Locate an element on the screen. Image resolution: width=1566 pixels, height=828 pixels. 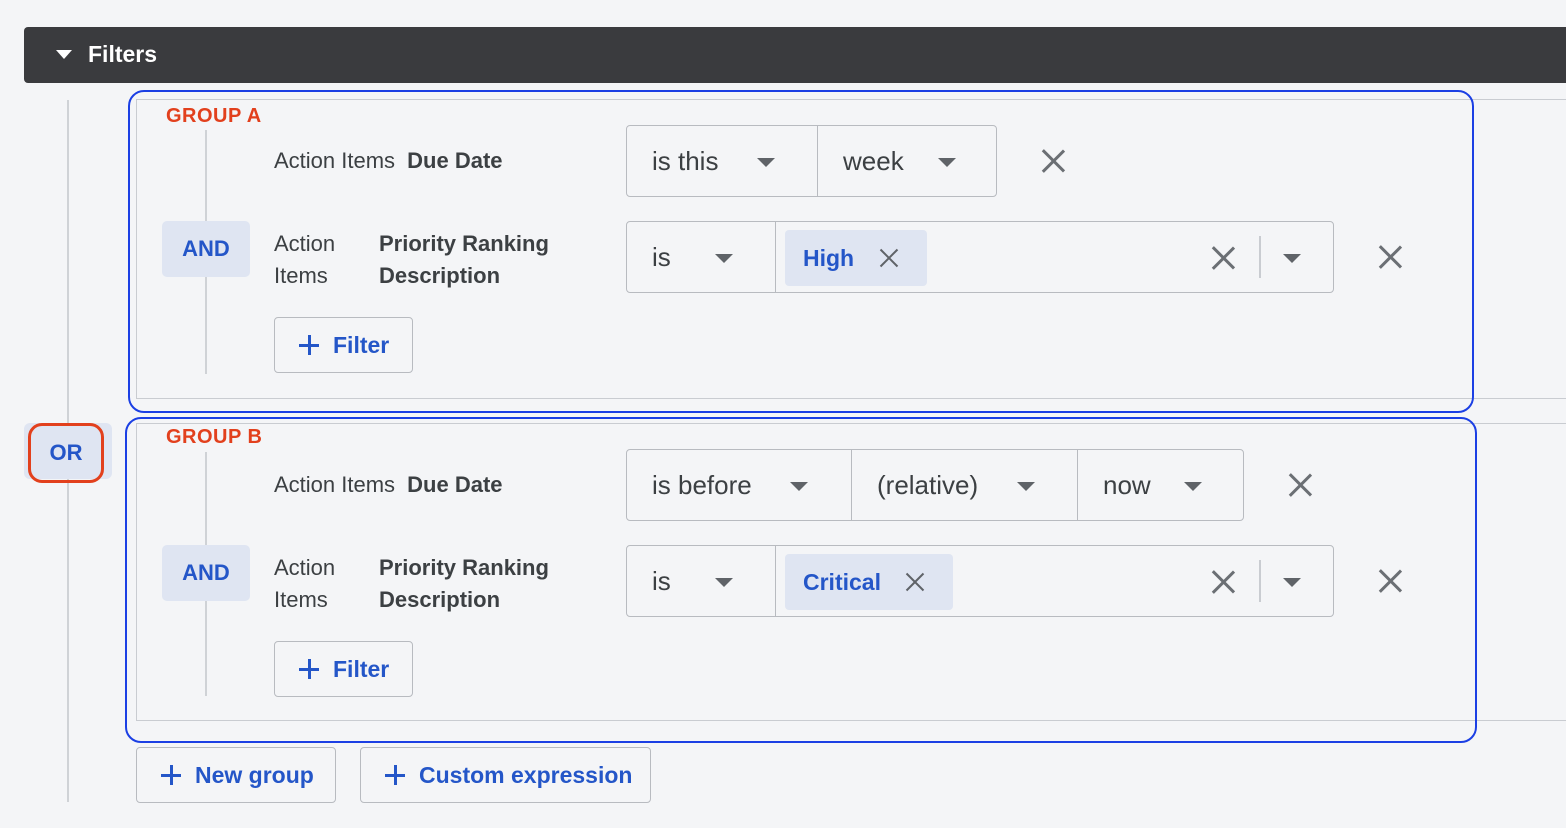
mode-value: (relative) is located at coordinates (928, 484).